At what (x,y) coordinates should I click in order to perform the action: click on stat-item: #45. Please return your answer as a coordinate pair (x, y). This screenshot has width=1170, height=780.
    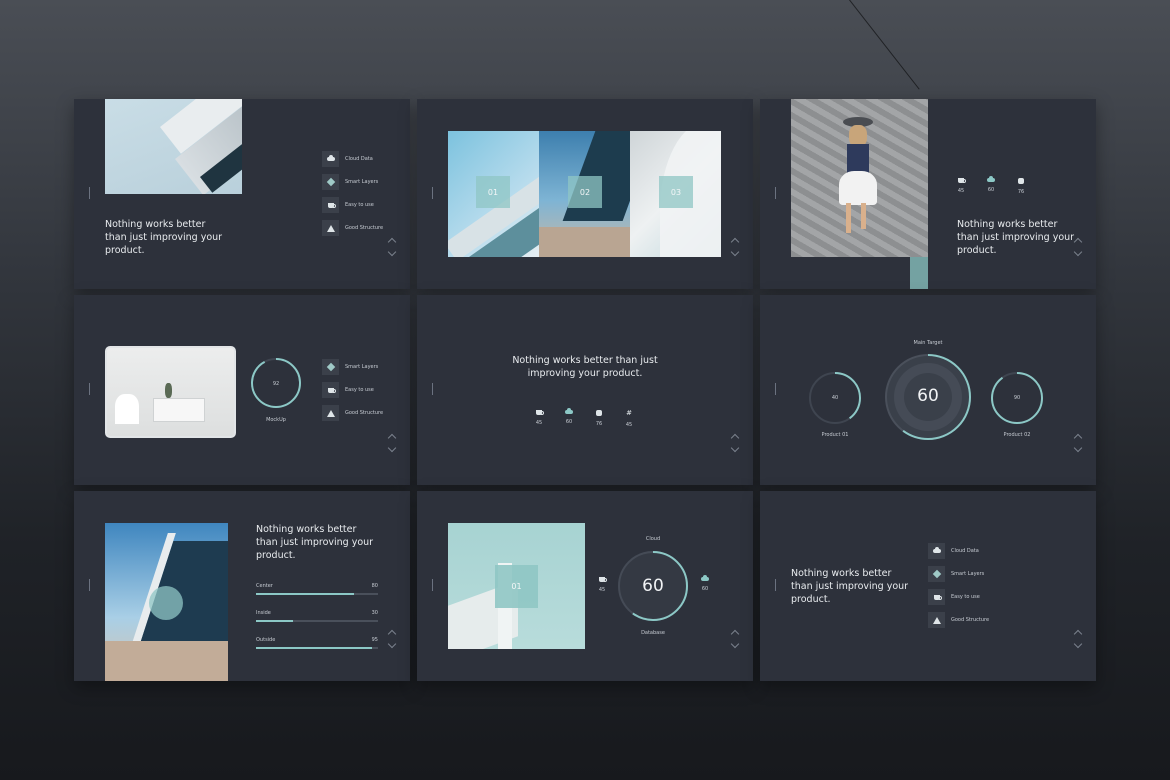
    Looking at the image, I should click on (629, 419).